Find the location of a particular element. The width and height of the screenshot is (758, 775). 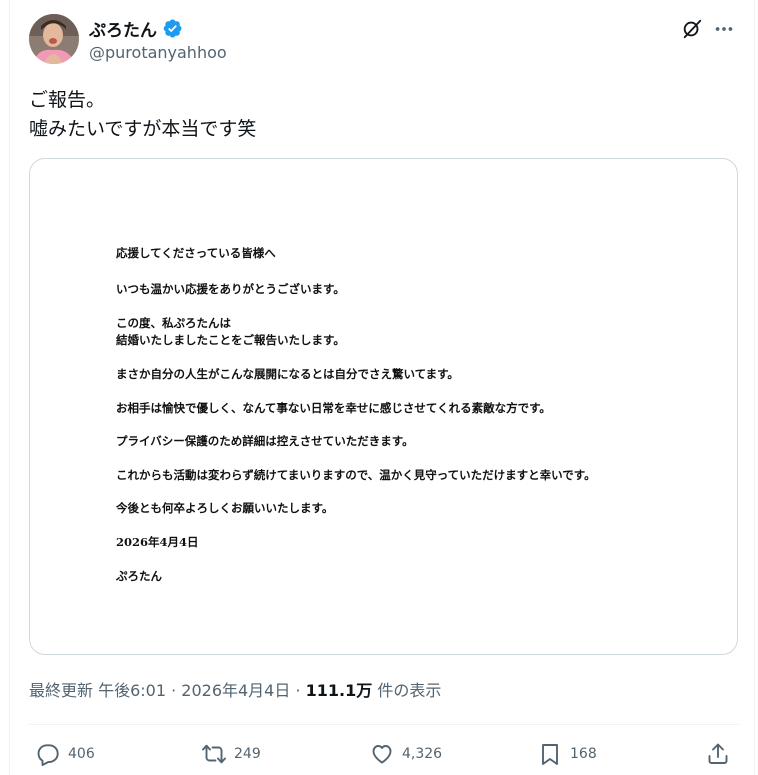

letter-line: プライバシー保護のため詳細は控えさせていただきます。 is located at coordinates (265, 441).